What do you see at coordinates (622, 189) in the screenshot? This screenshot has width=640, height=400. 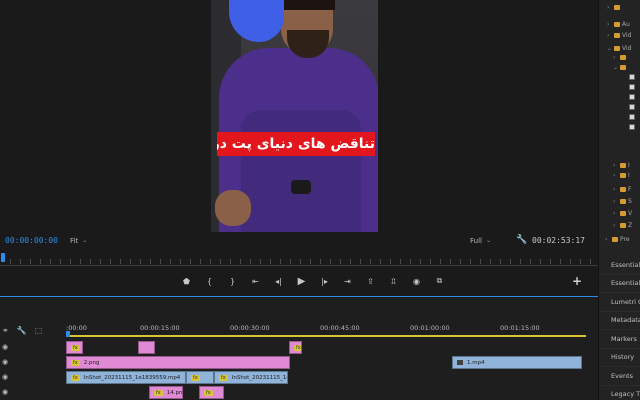 I see `bin-folder-item: › F` at bounding box center [622, 189].